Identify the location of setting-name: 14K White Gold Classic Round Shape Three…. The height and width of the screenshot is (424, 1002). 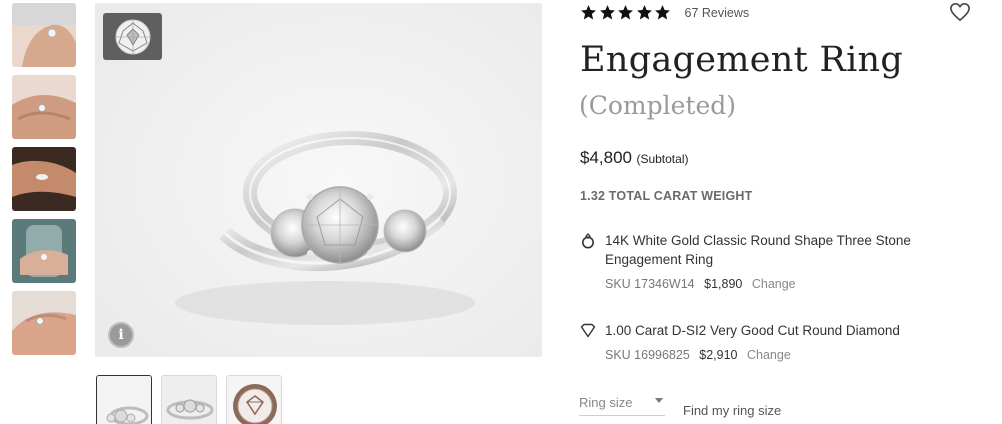
(758, 250).